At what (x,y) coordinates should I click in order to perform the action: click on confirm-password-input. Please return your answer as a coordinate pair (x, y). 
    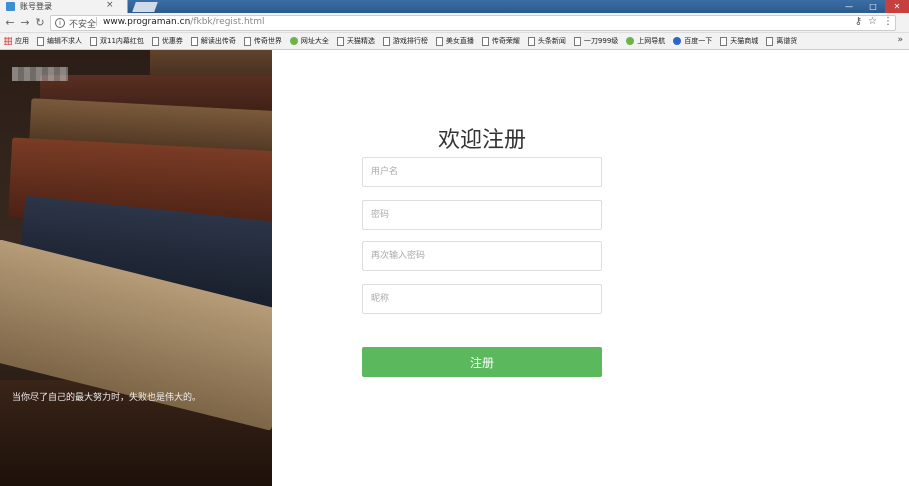
    Looking at the image, I should click on (482, 256).